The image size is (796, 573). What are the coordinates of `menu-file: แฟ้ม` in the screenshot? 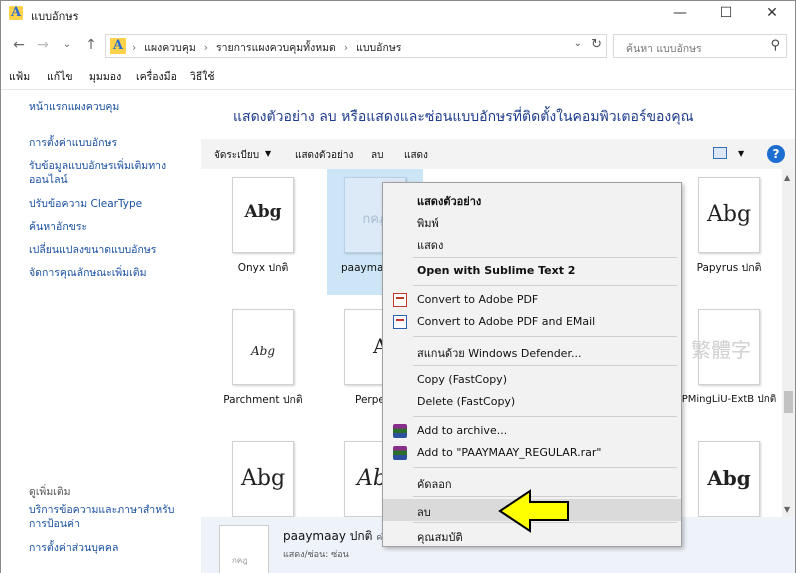 It's located at (19, 76).